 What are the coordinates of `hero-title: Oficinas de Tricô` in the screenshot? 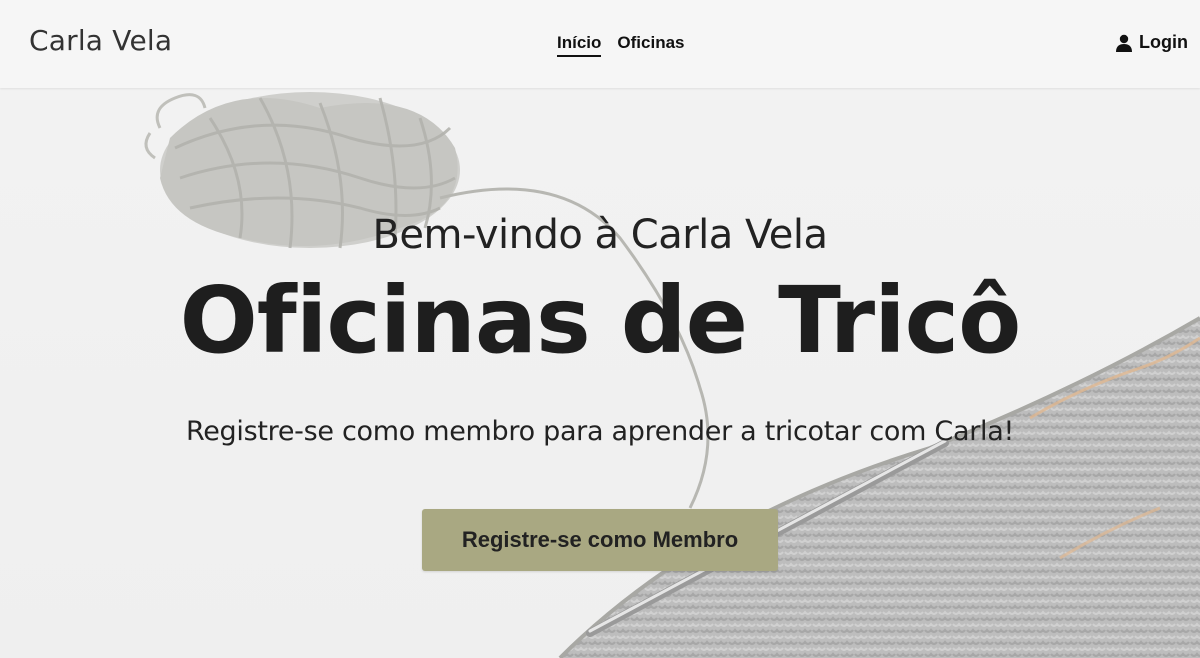 It's located at (600, 320).